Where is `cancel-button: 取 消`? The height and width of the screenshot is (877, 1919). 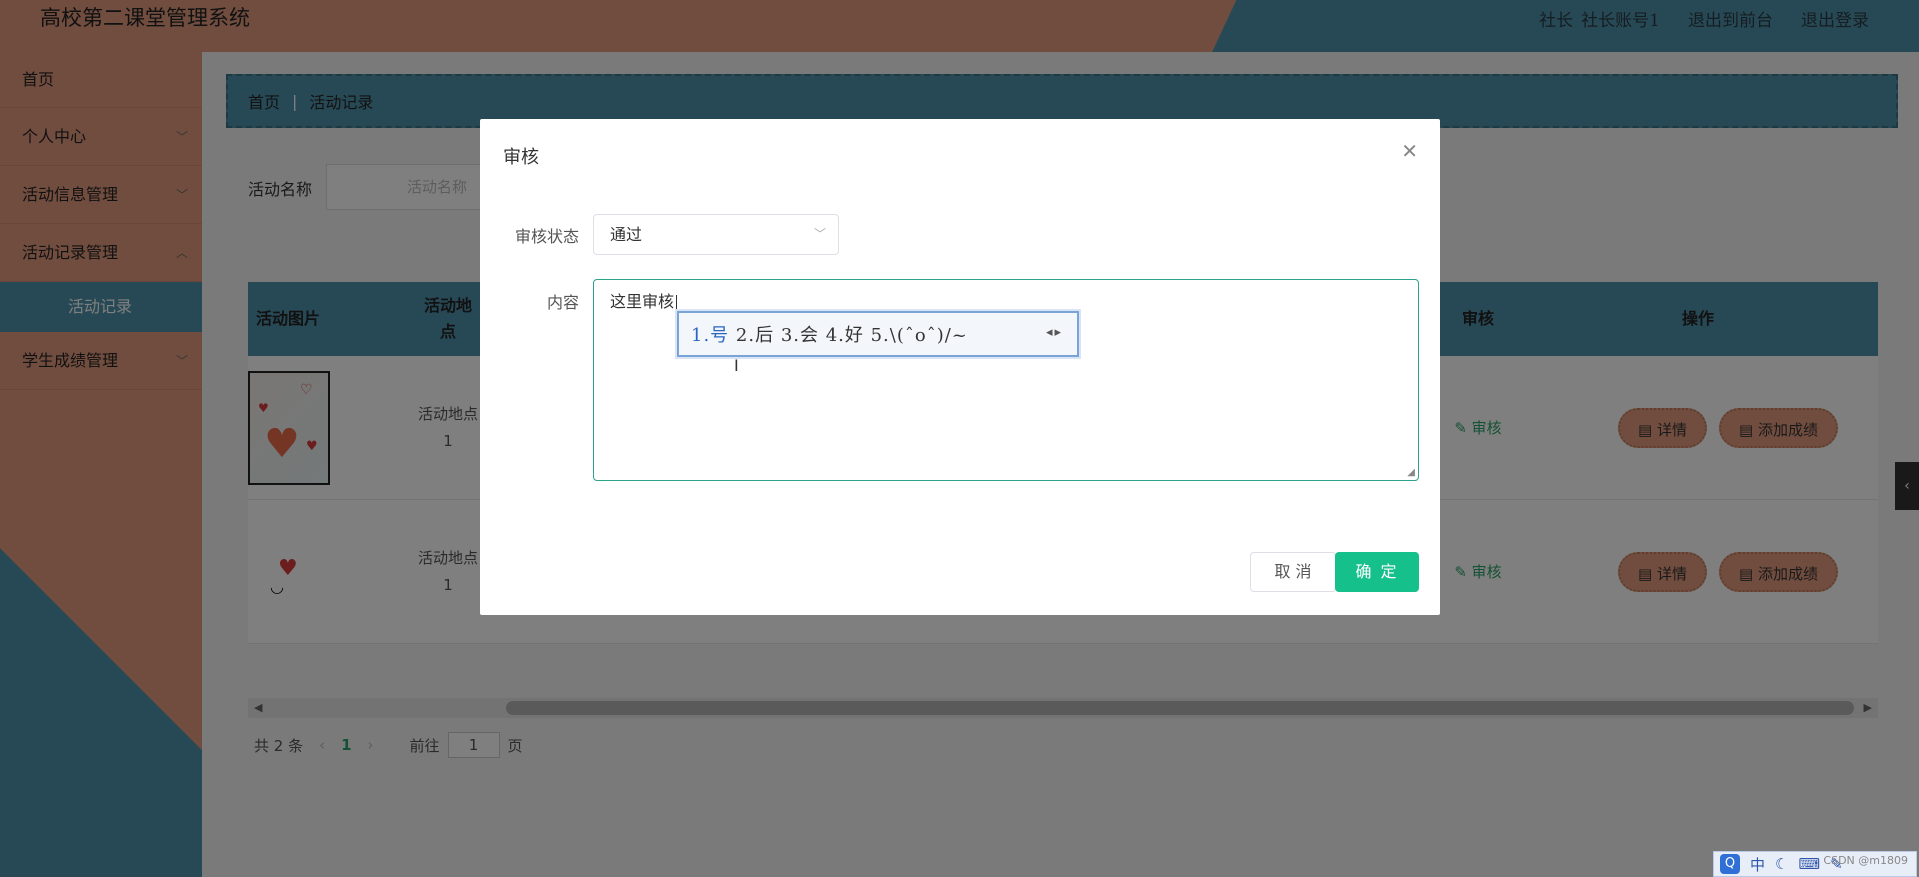 cancel-button: 取 消 is located at coordinates (1293, 572).